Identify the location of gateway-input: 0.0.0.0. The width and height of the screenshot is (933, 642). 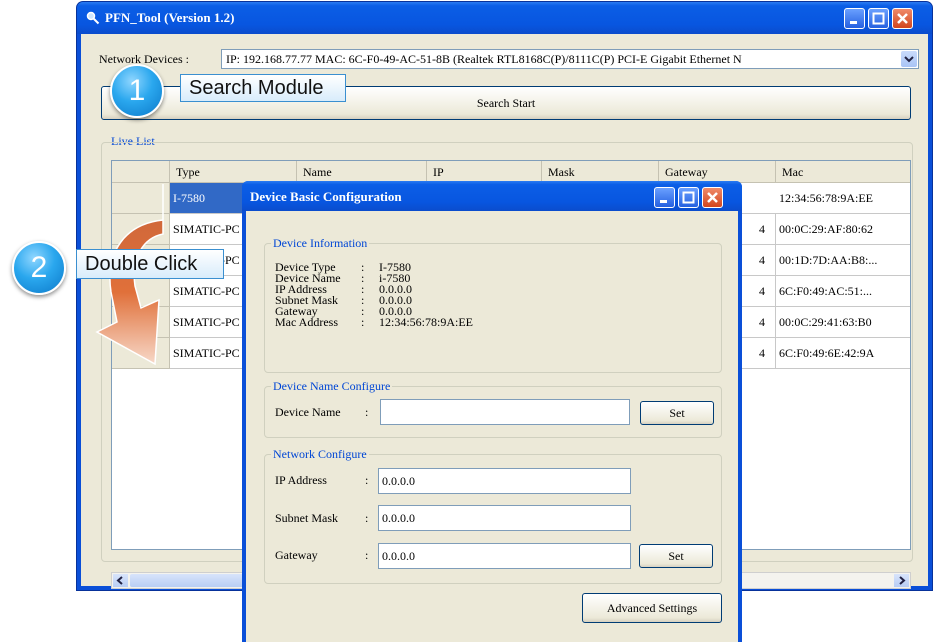
(504, 556).